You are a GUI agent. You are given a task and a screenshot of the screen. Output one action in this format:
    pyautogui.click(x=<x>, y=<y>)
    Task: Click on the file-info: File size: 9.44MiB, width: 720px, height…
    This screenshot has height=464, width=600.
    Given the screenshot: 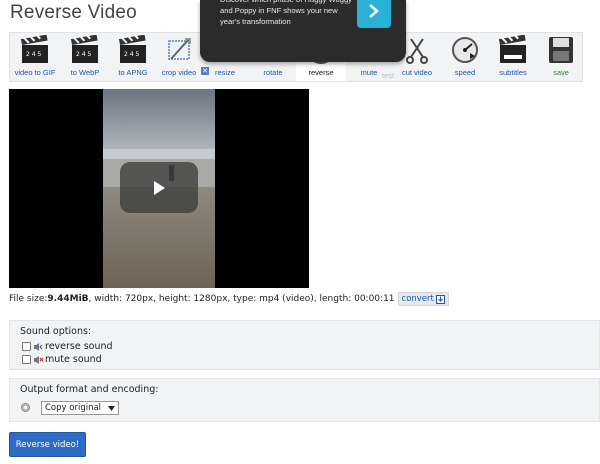 What is the action you would take?
    pyautogui.click(x=229, y=299)
    